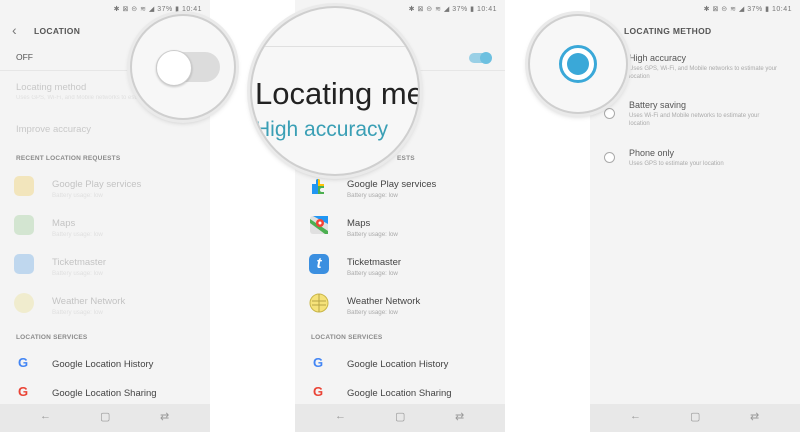 Image resolution: width=800 pixels, height=432 pixels. I want to click on radio-dot, so click(578, 64).